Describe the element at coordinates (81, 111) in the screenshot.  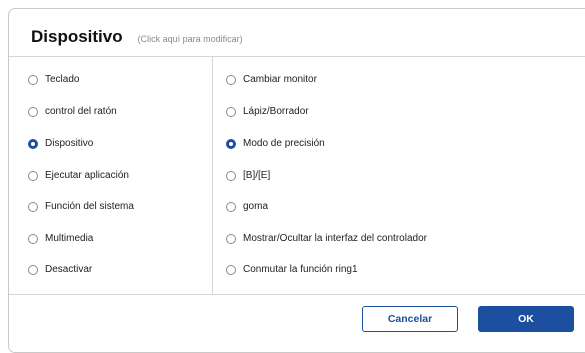
I see `option-label: control del ratón` at that location.